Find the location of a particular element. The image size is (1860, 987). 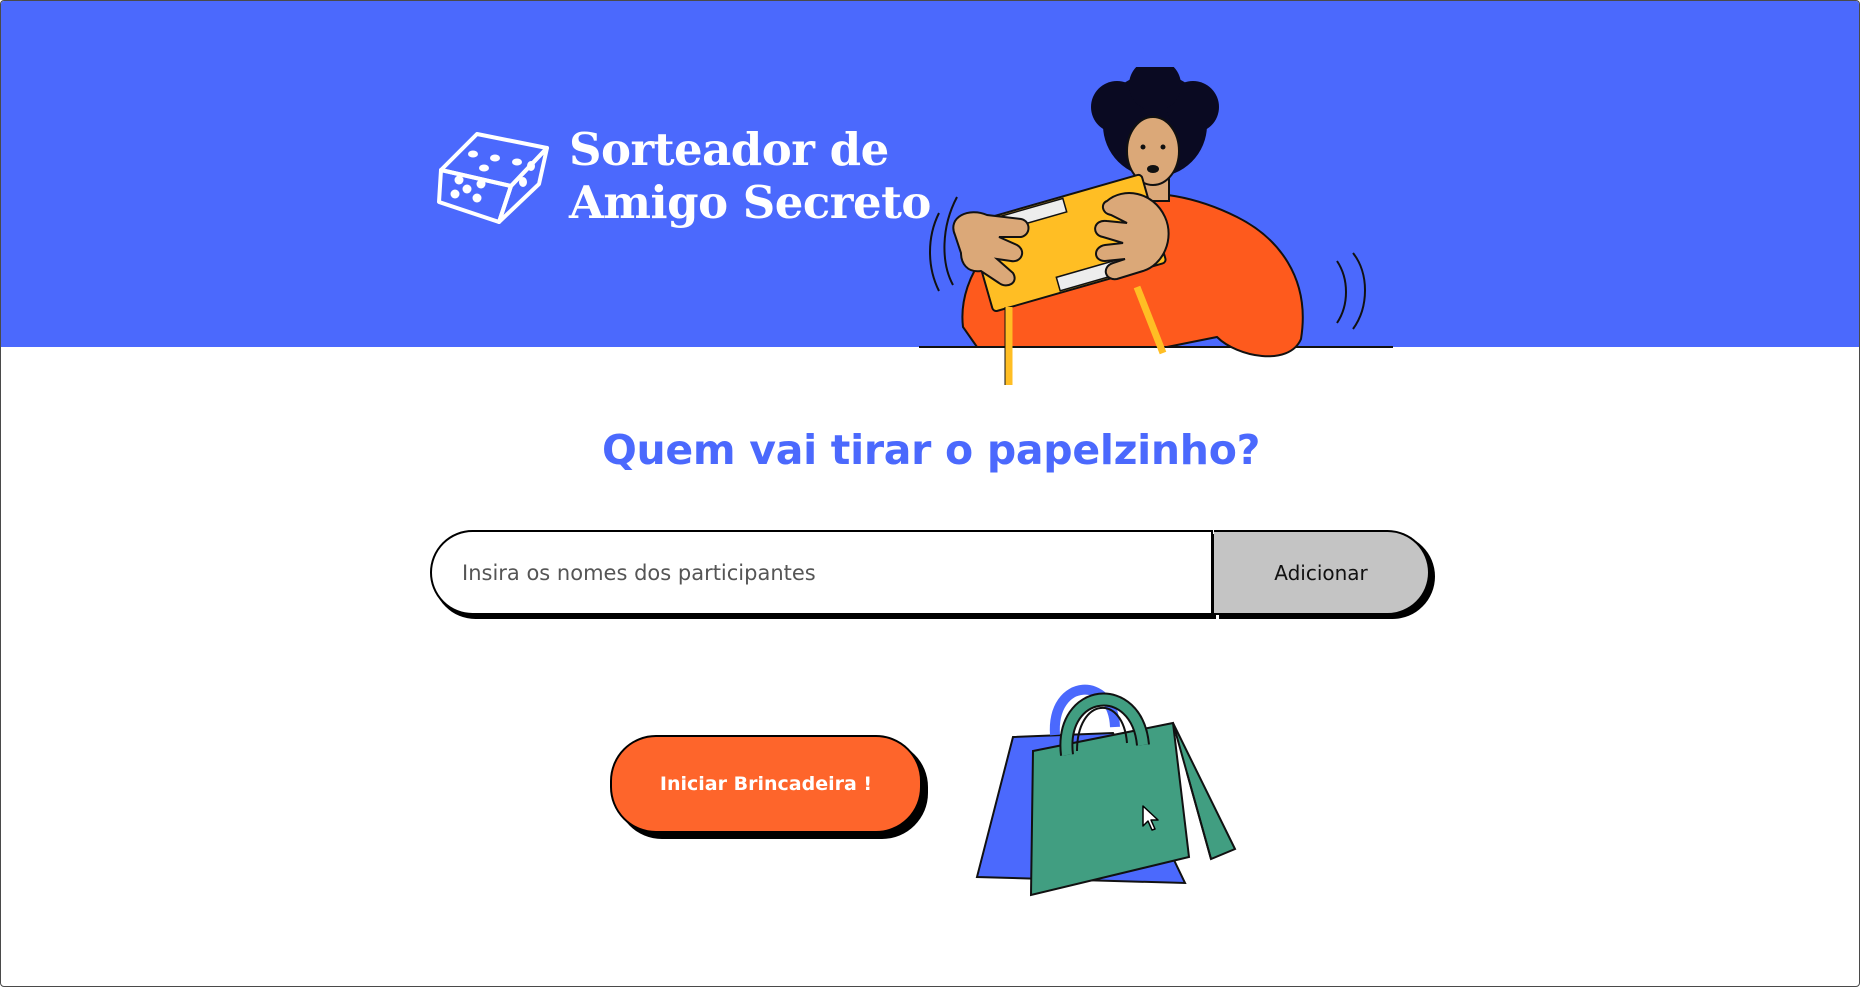

page-title: Quem vai tirar o papelzinho? is located at coordinates (931, 450).